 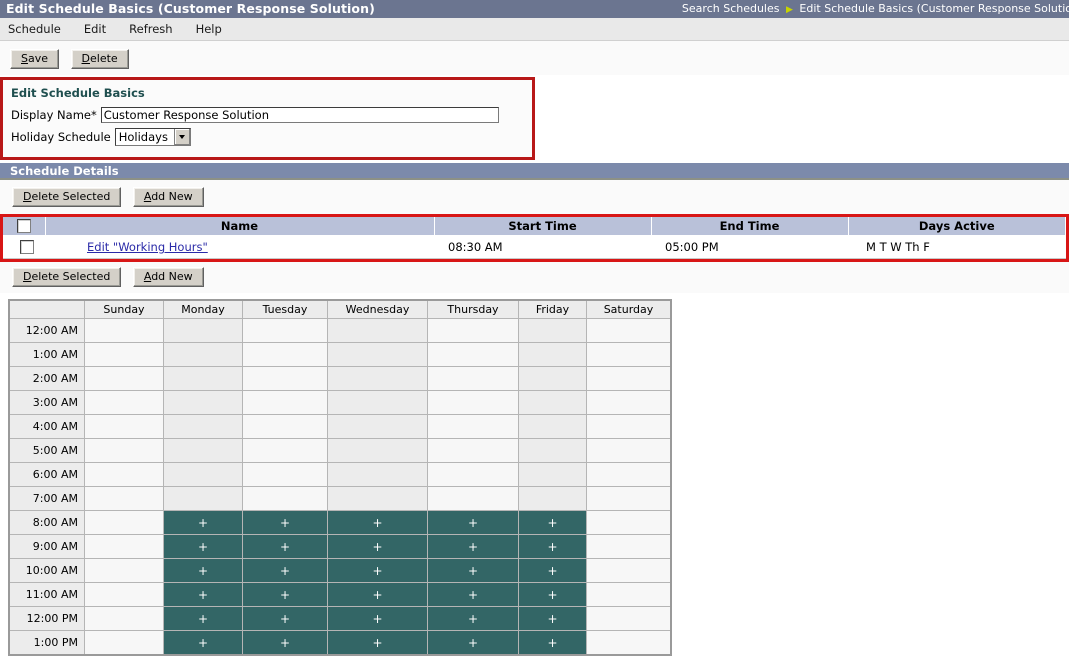 What do you see at coordinates (629, 402) in the screenshot?
I see `calendar-cell-saturday-300am` at bounding box center [629, 402].